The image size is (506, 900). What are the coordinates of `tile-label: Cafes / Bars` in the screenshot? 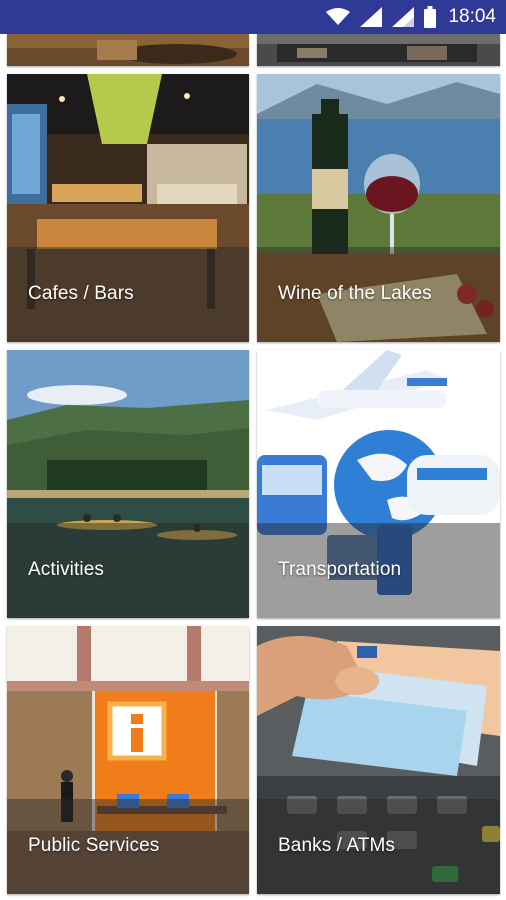 It's located at (81, 293).